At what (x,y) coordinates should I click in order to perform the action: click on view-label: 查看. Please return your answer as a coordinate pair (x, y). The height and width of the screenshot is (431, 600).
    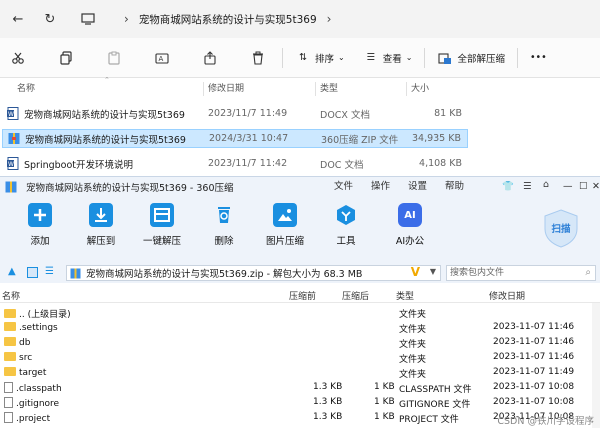
    Looking at the image, I should click on (392, 59).